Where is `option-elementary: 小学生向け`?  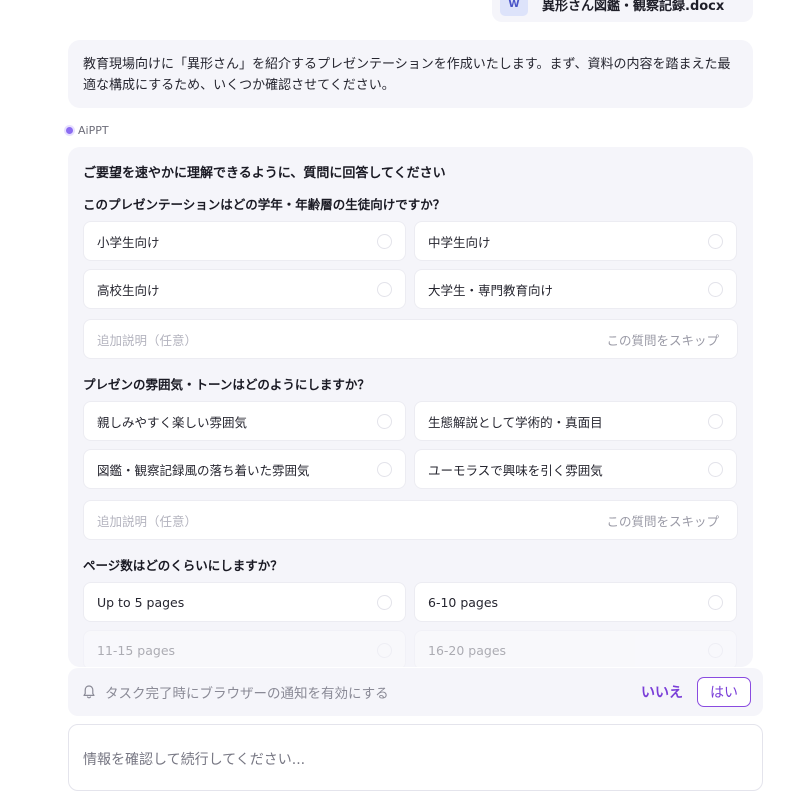
option-elementary: 小学生向け is located at coordinates (244, 241).